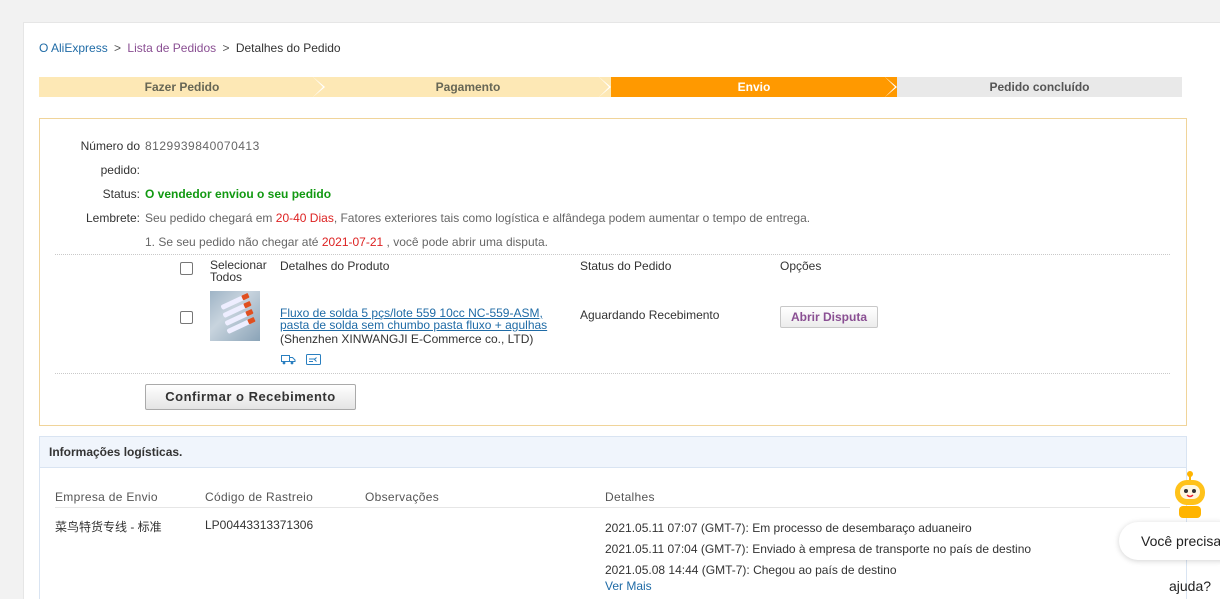 The height and width of the screenshot is (599, 1220). What do you see at coordinates (407, 339) in the screenshot?
I see `seller-name: (Shenzhen XINWANGJI E-Commerce co., LTD)` at bounding box center [407, 339].